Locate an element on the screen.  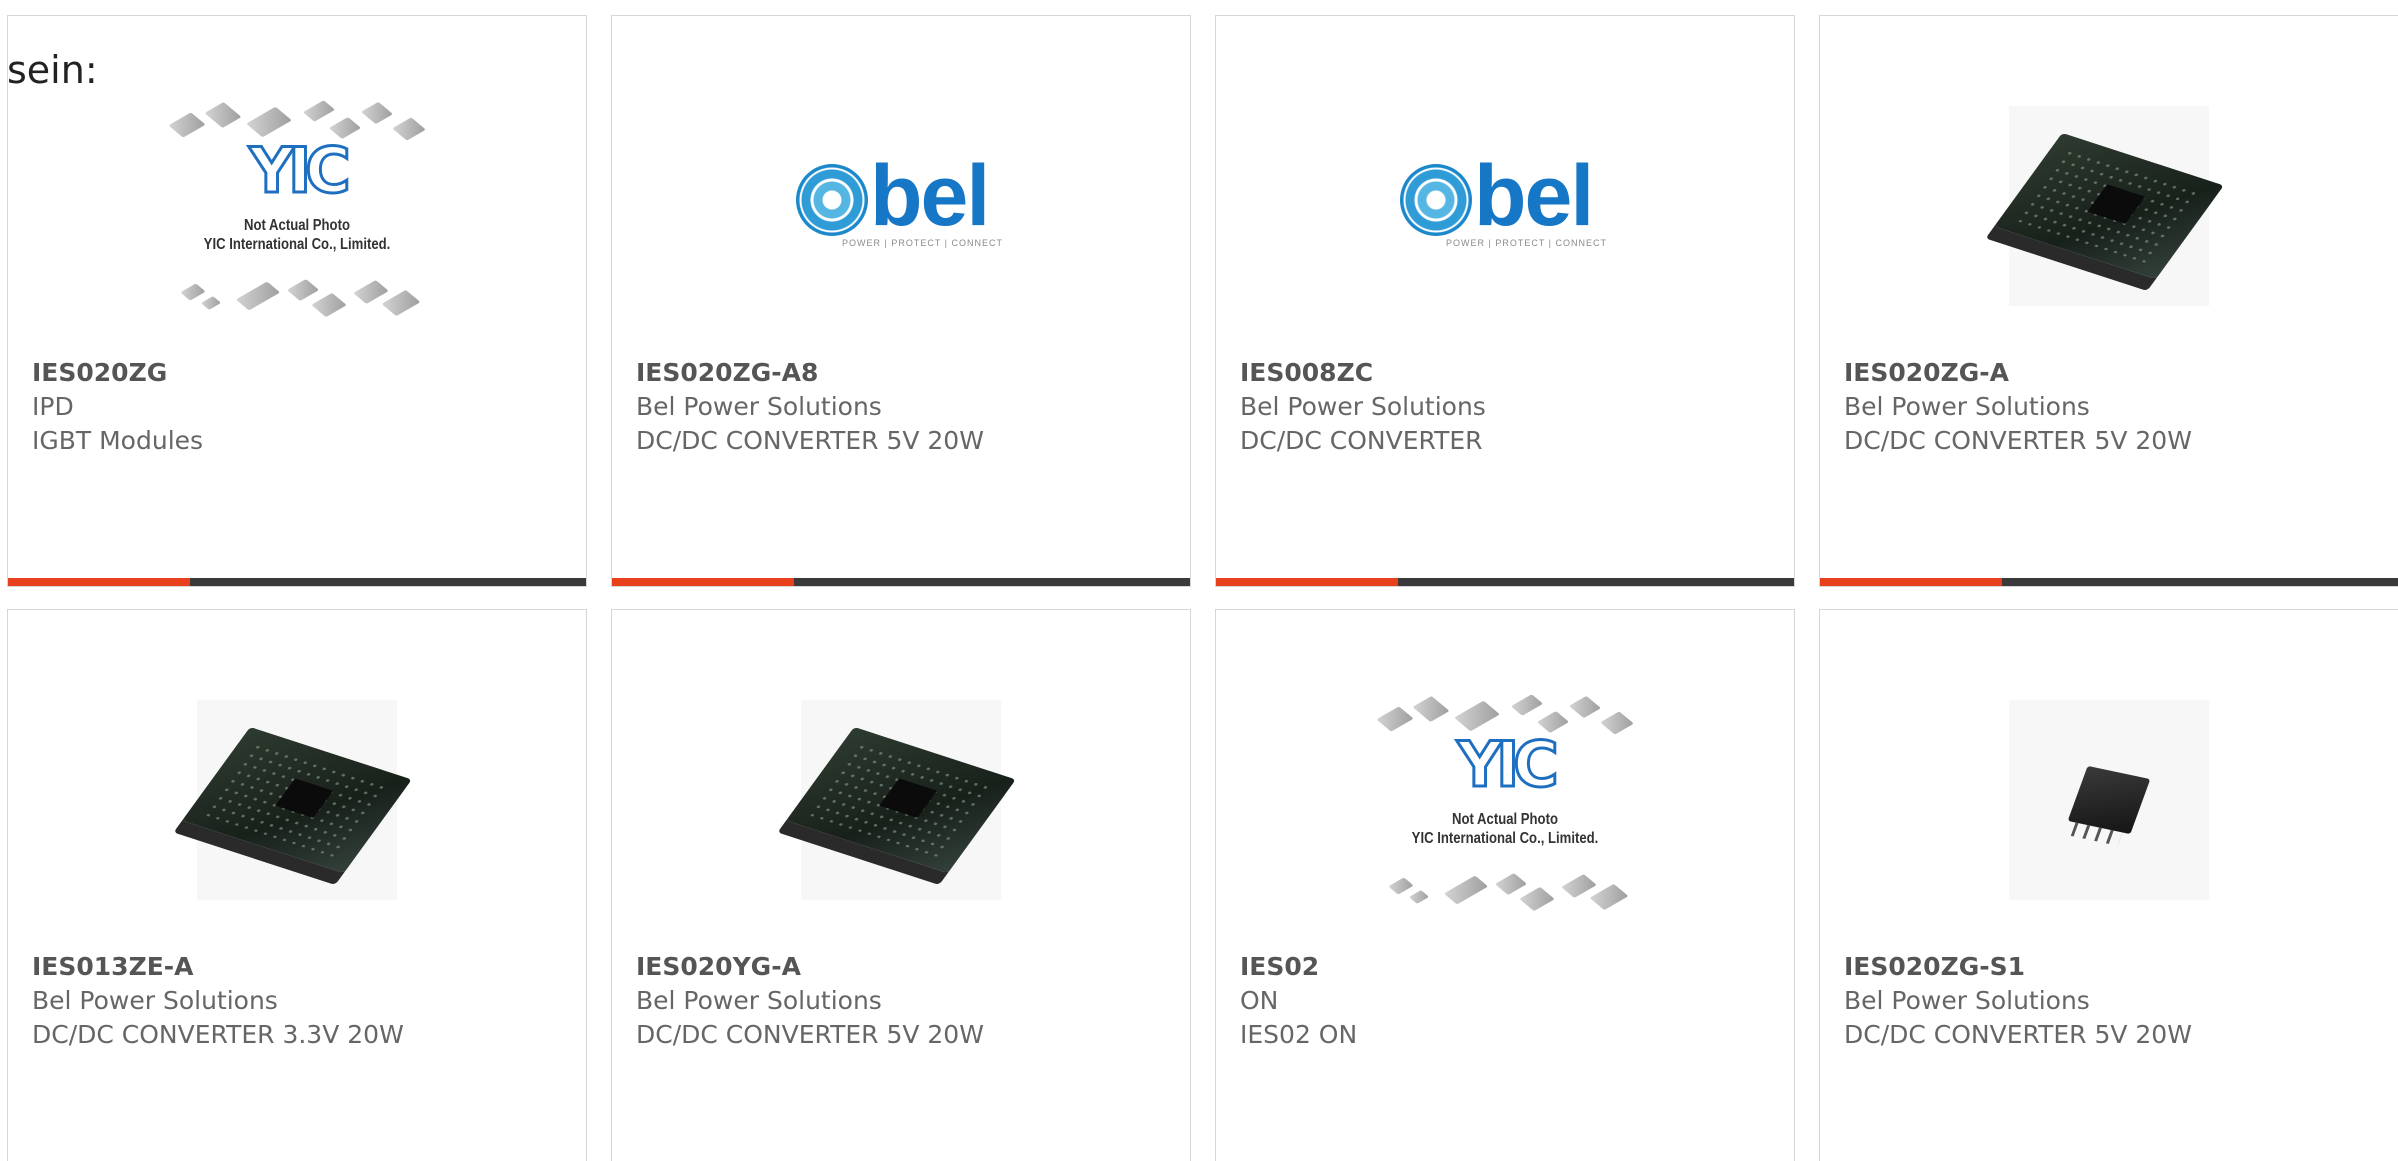
product-description: IES02 ON is located at coordinates (1299, 1034).